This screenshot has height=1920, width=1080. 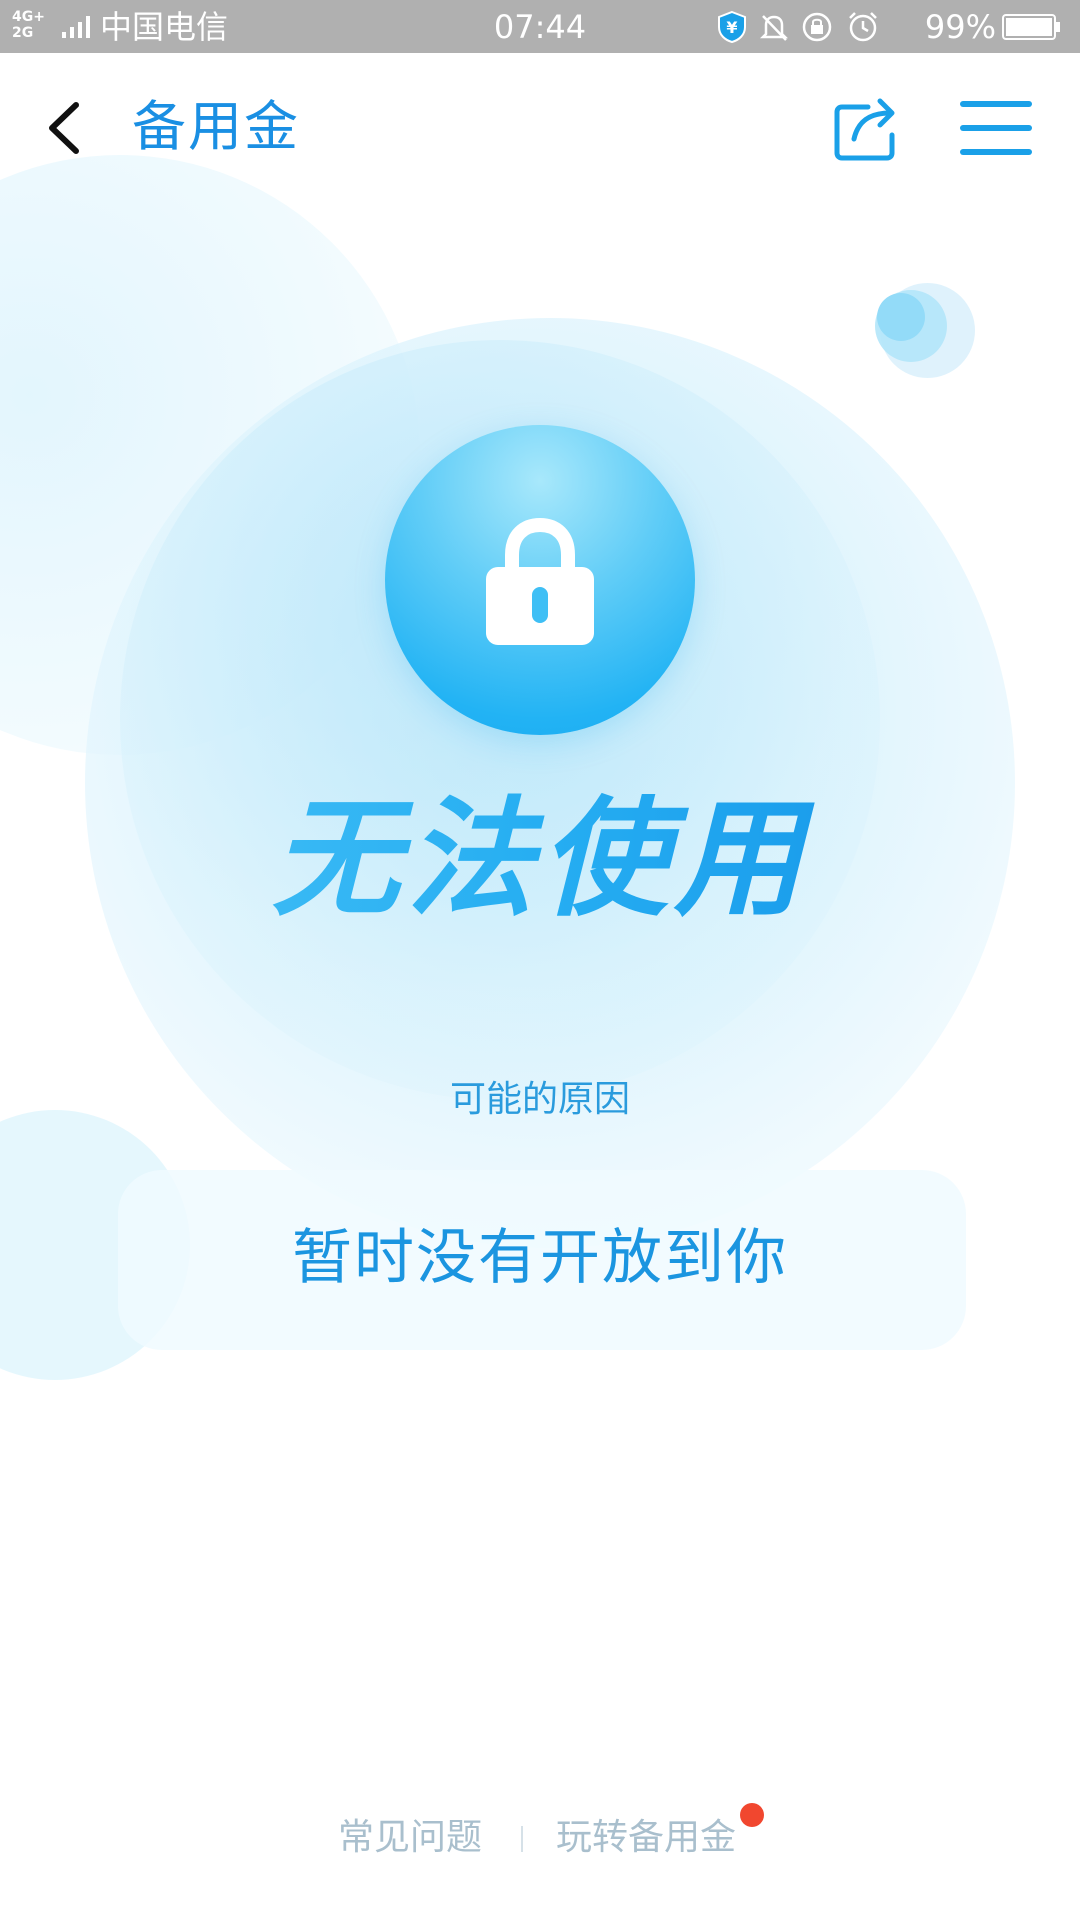 What do you see at coordinates (817, 27) in the screenshot?
I see `rotation-lock-icon` at bounding box center [817, 27].